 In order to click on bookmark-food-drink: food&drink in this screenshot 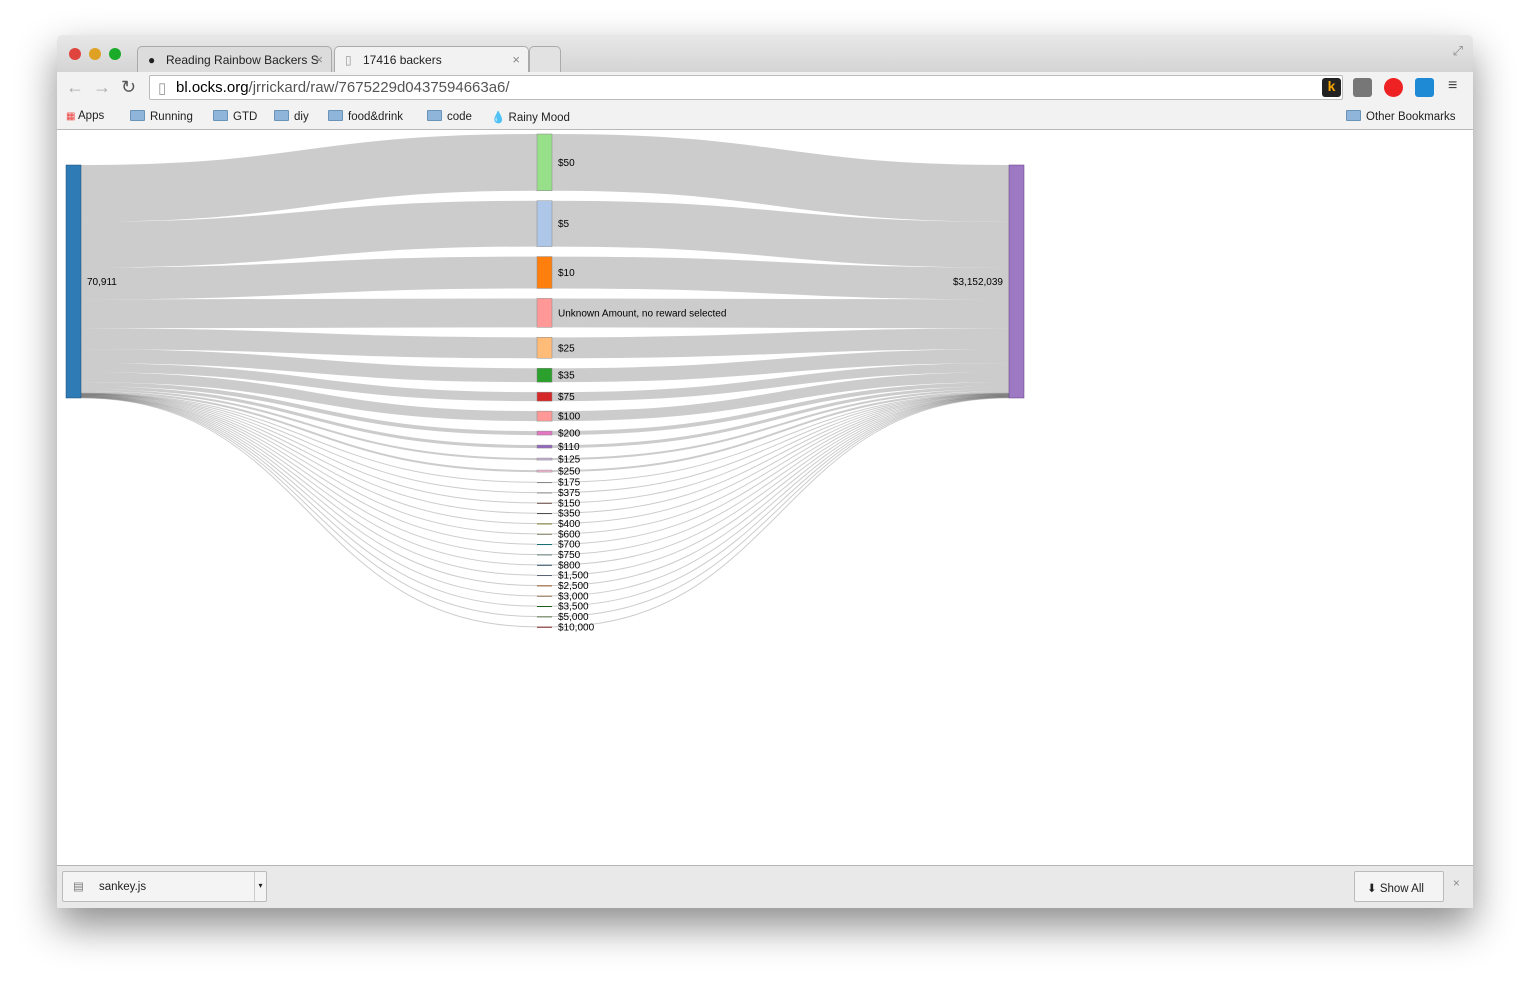, I will do `click(365, 116)`.